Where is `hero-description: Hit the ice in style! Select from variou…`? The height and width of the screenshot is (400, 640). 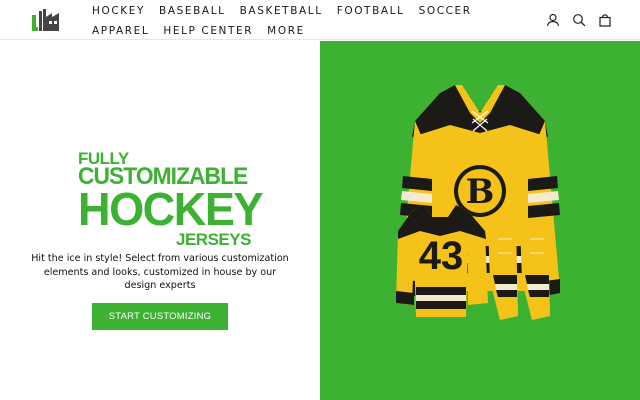 hero-description: Hit the ice in style! Select from variou… is located at coordinates (160, 272).